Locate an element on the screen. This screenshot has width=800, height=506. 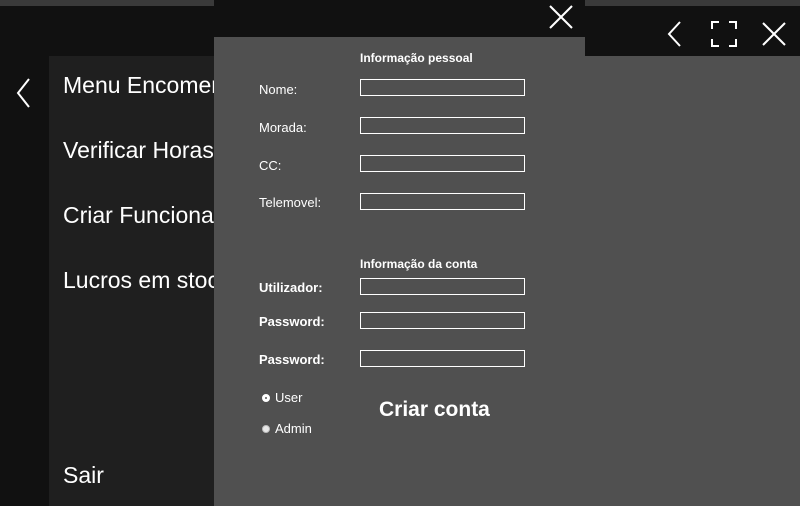
menu-item-lucros-stock: Lucros em stock is located at coordinates (138, 280).